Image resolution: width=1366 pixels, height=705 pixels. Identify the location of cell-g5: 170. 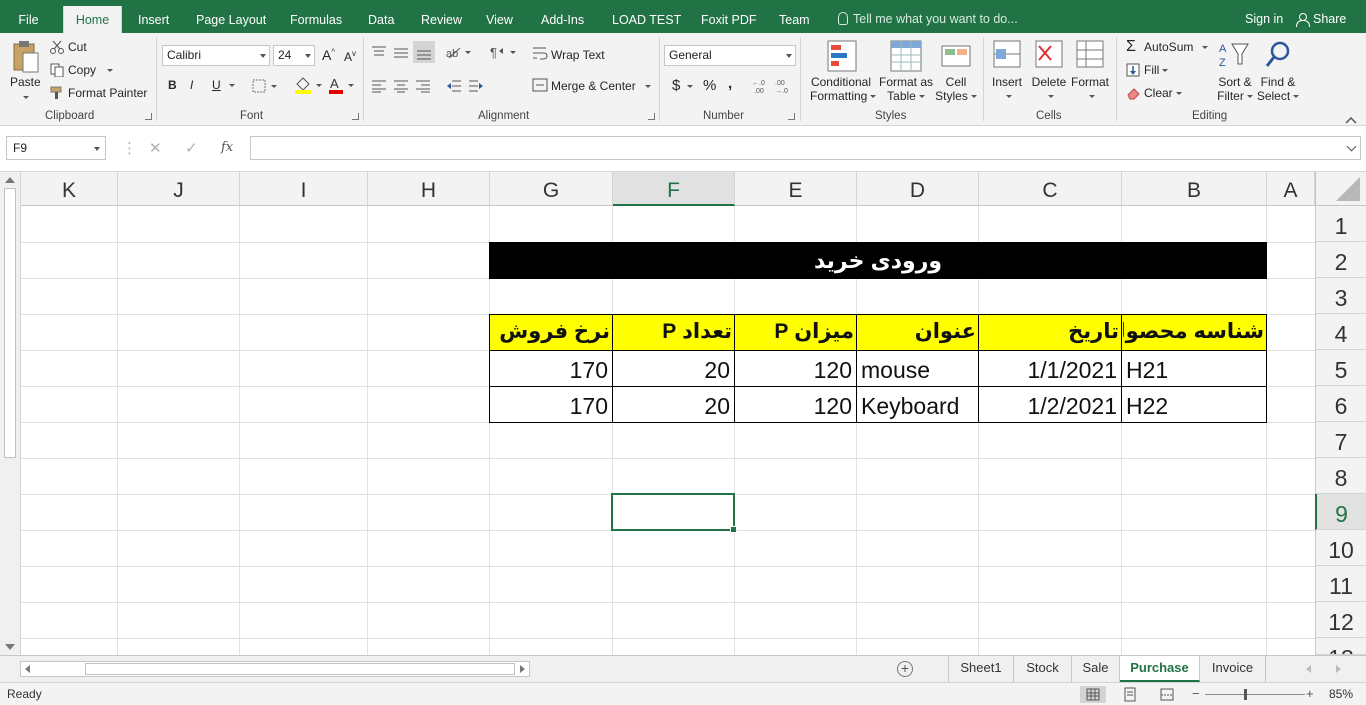
(550, 368).